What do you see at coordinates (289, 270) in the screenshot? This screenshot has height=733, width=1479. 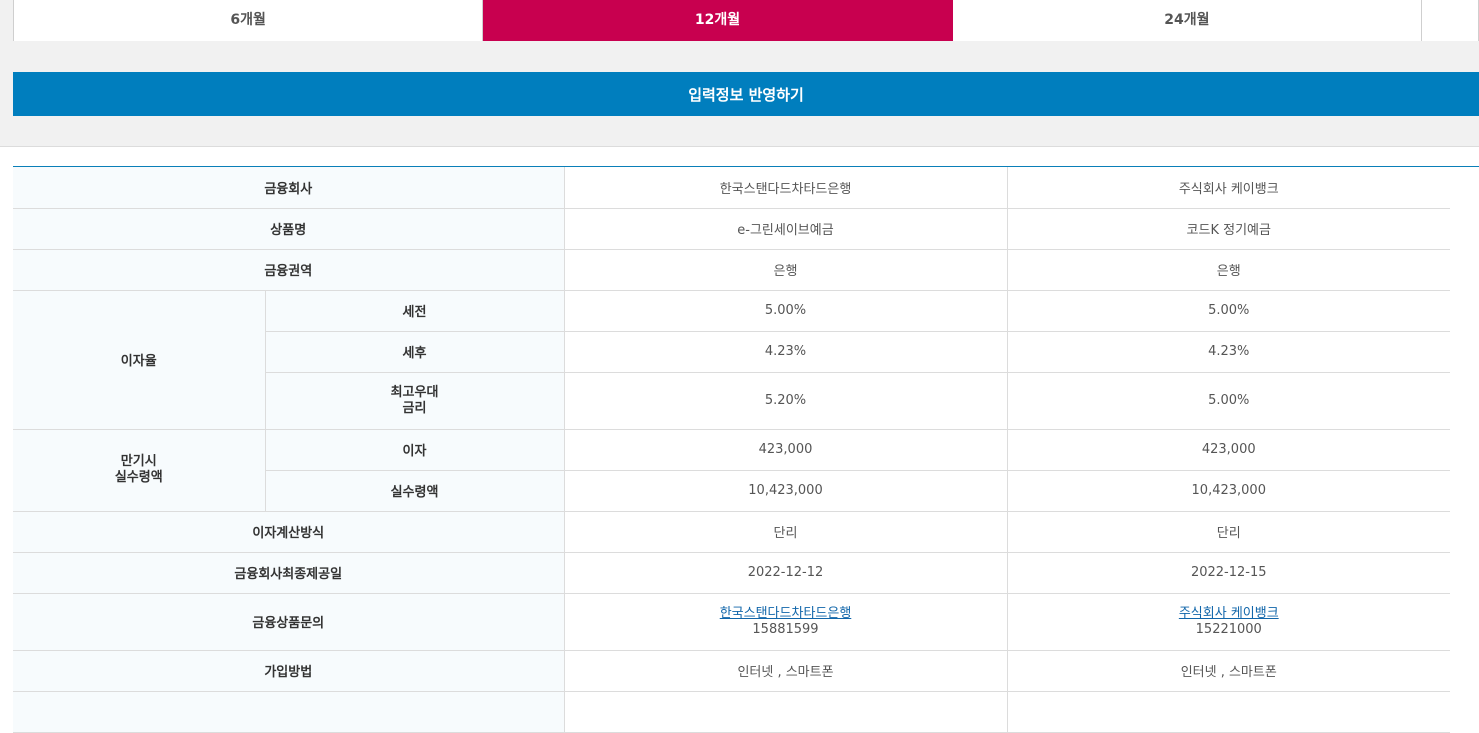 I see `row-label-sector: 금융권역` at bounding box center [289, 270].